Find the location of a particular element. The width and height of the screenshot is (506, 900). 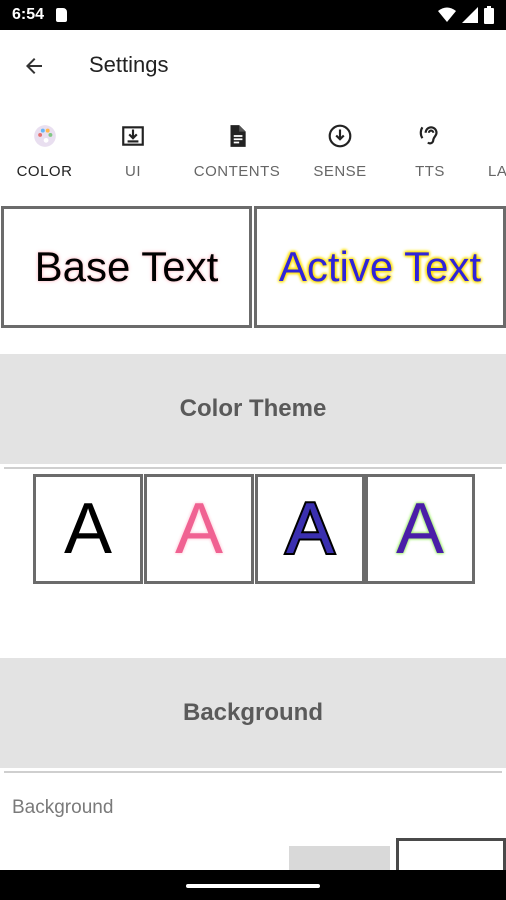

navigation-bar is located at coordinates (253, 885).